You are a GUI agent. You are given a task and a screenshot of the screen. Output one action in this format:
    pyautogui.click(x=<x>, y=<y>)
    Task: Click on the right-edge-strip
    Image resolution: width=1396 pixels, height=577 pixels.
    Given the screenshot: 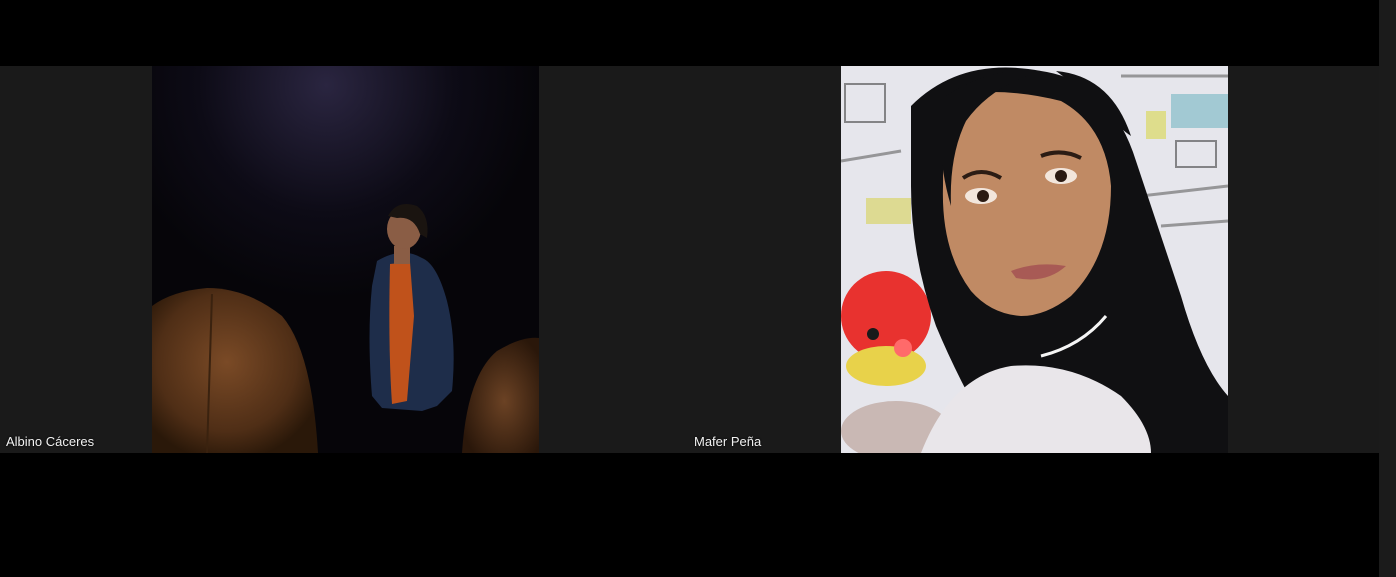 What is the action you would take?
    pyautogui.click(x=1387, y=288)
    